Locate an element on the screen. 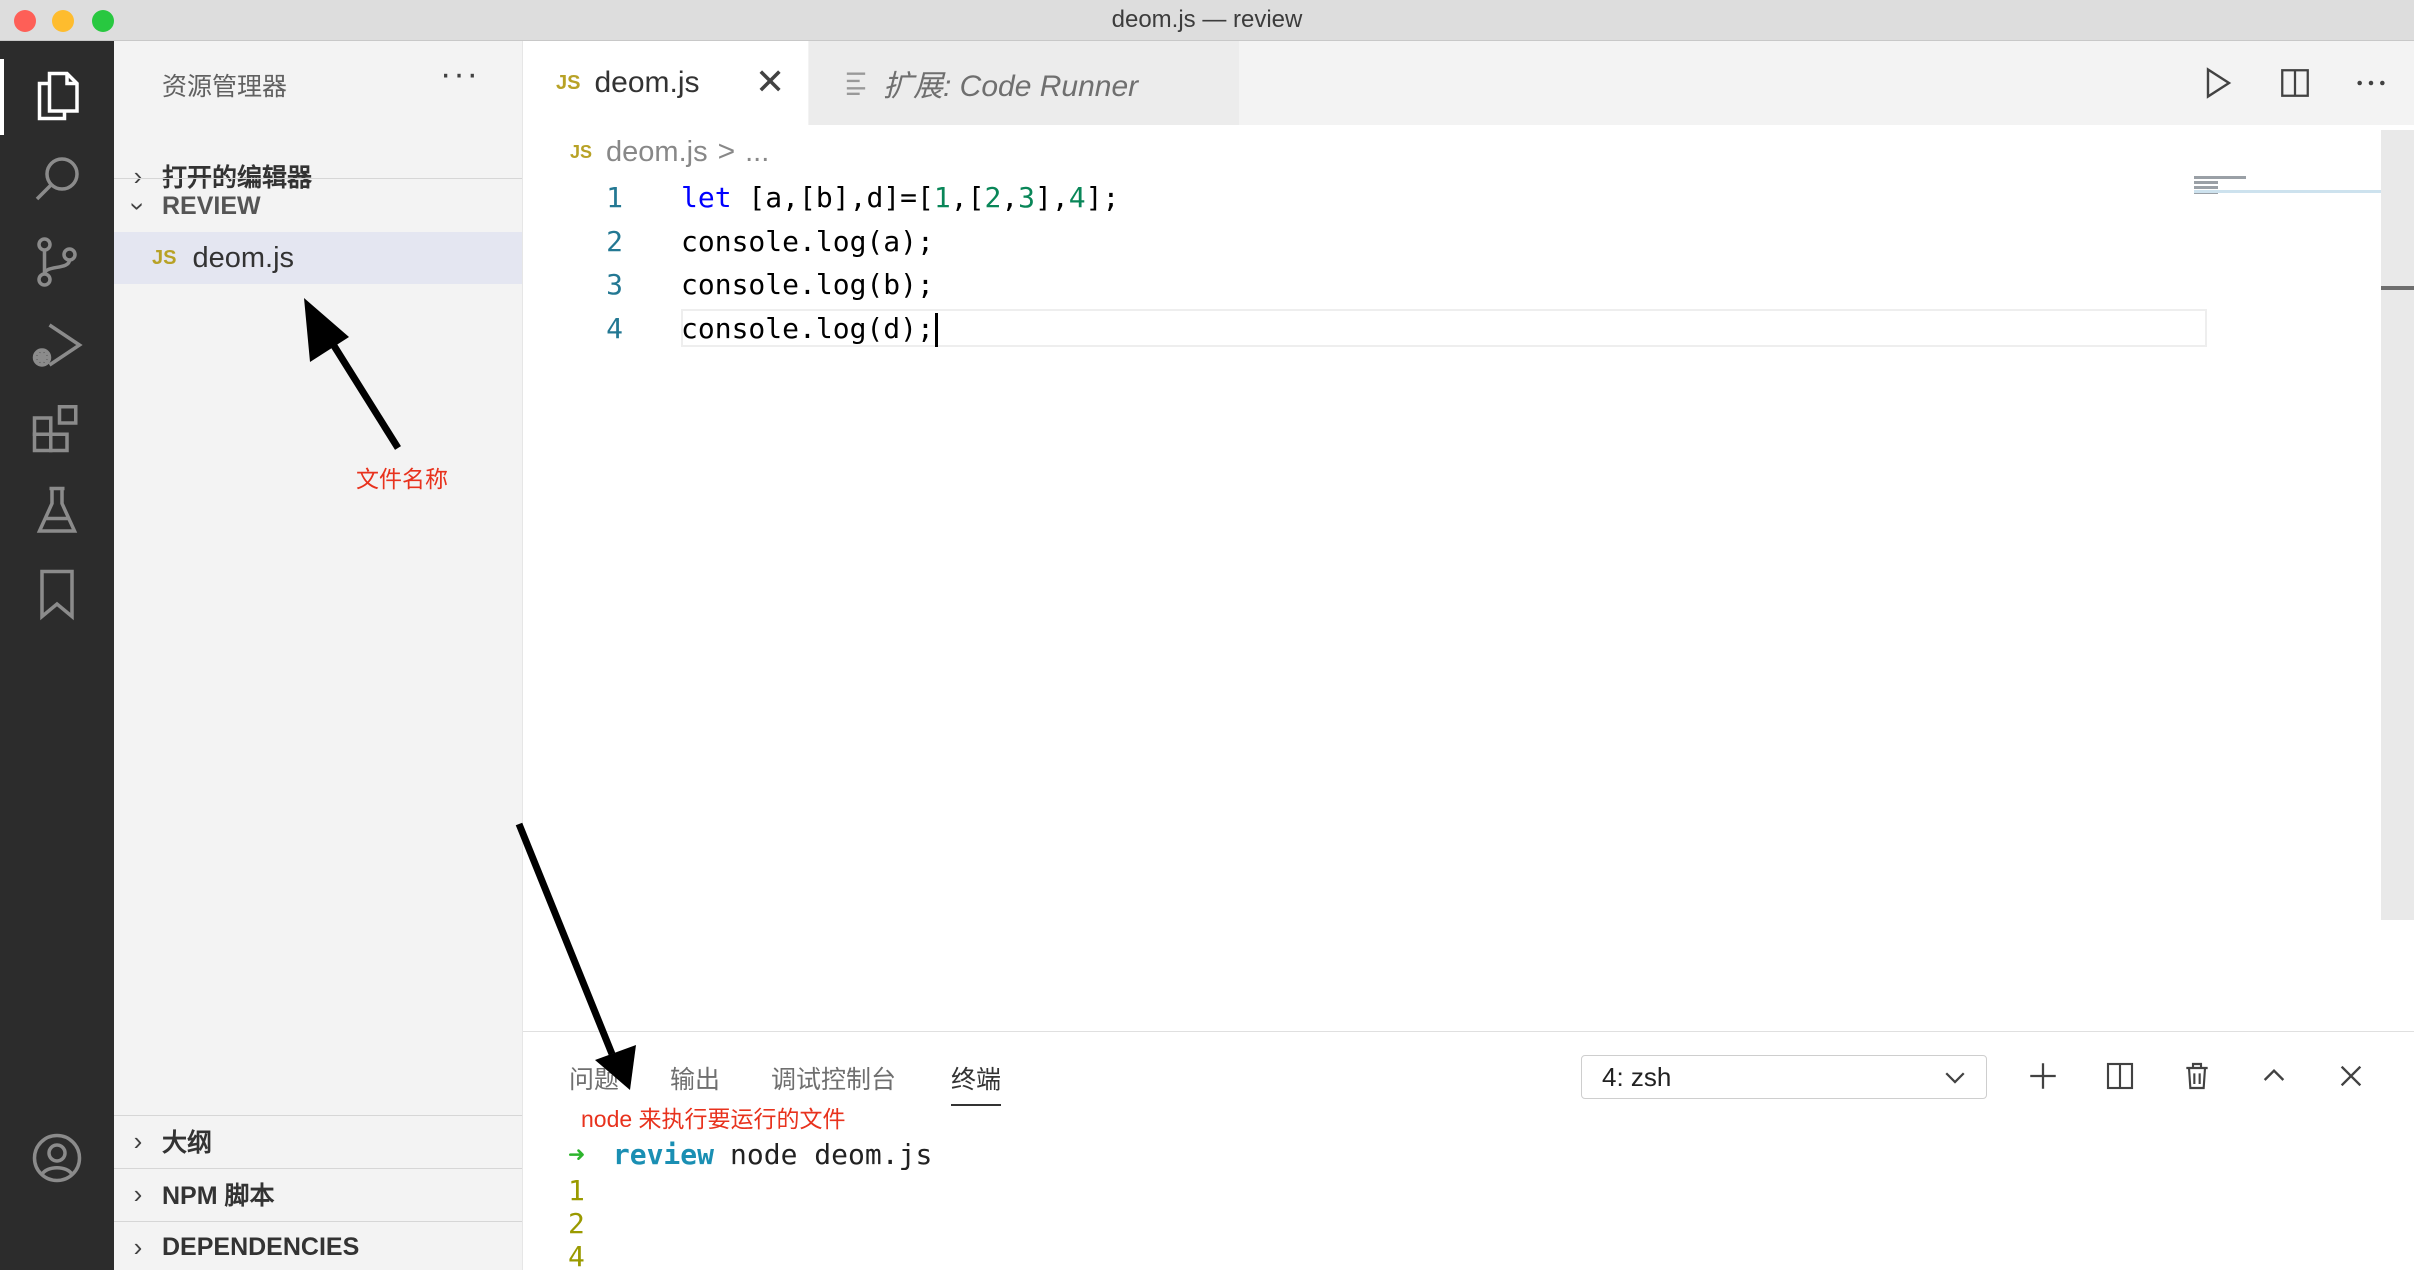 The height and width of the screenshot is (1273, 2414). annotation-arrow-file is located at coordinates (352, 374).